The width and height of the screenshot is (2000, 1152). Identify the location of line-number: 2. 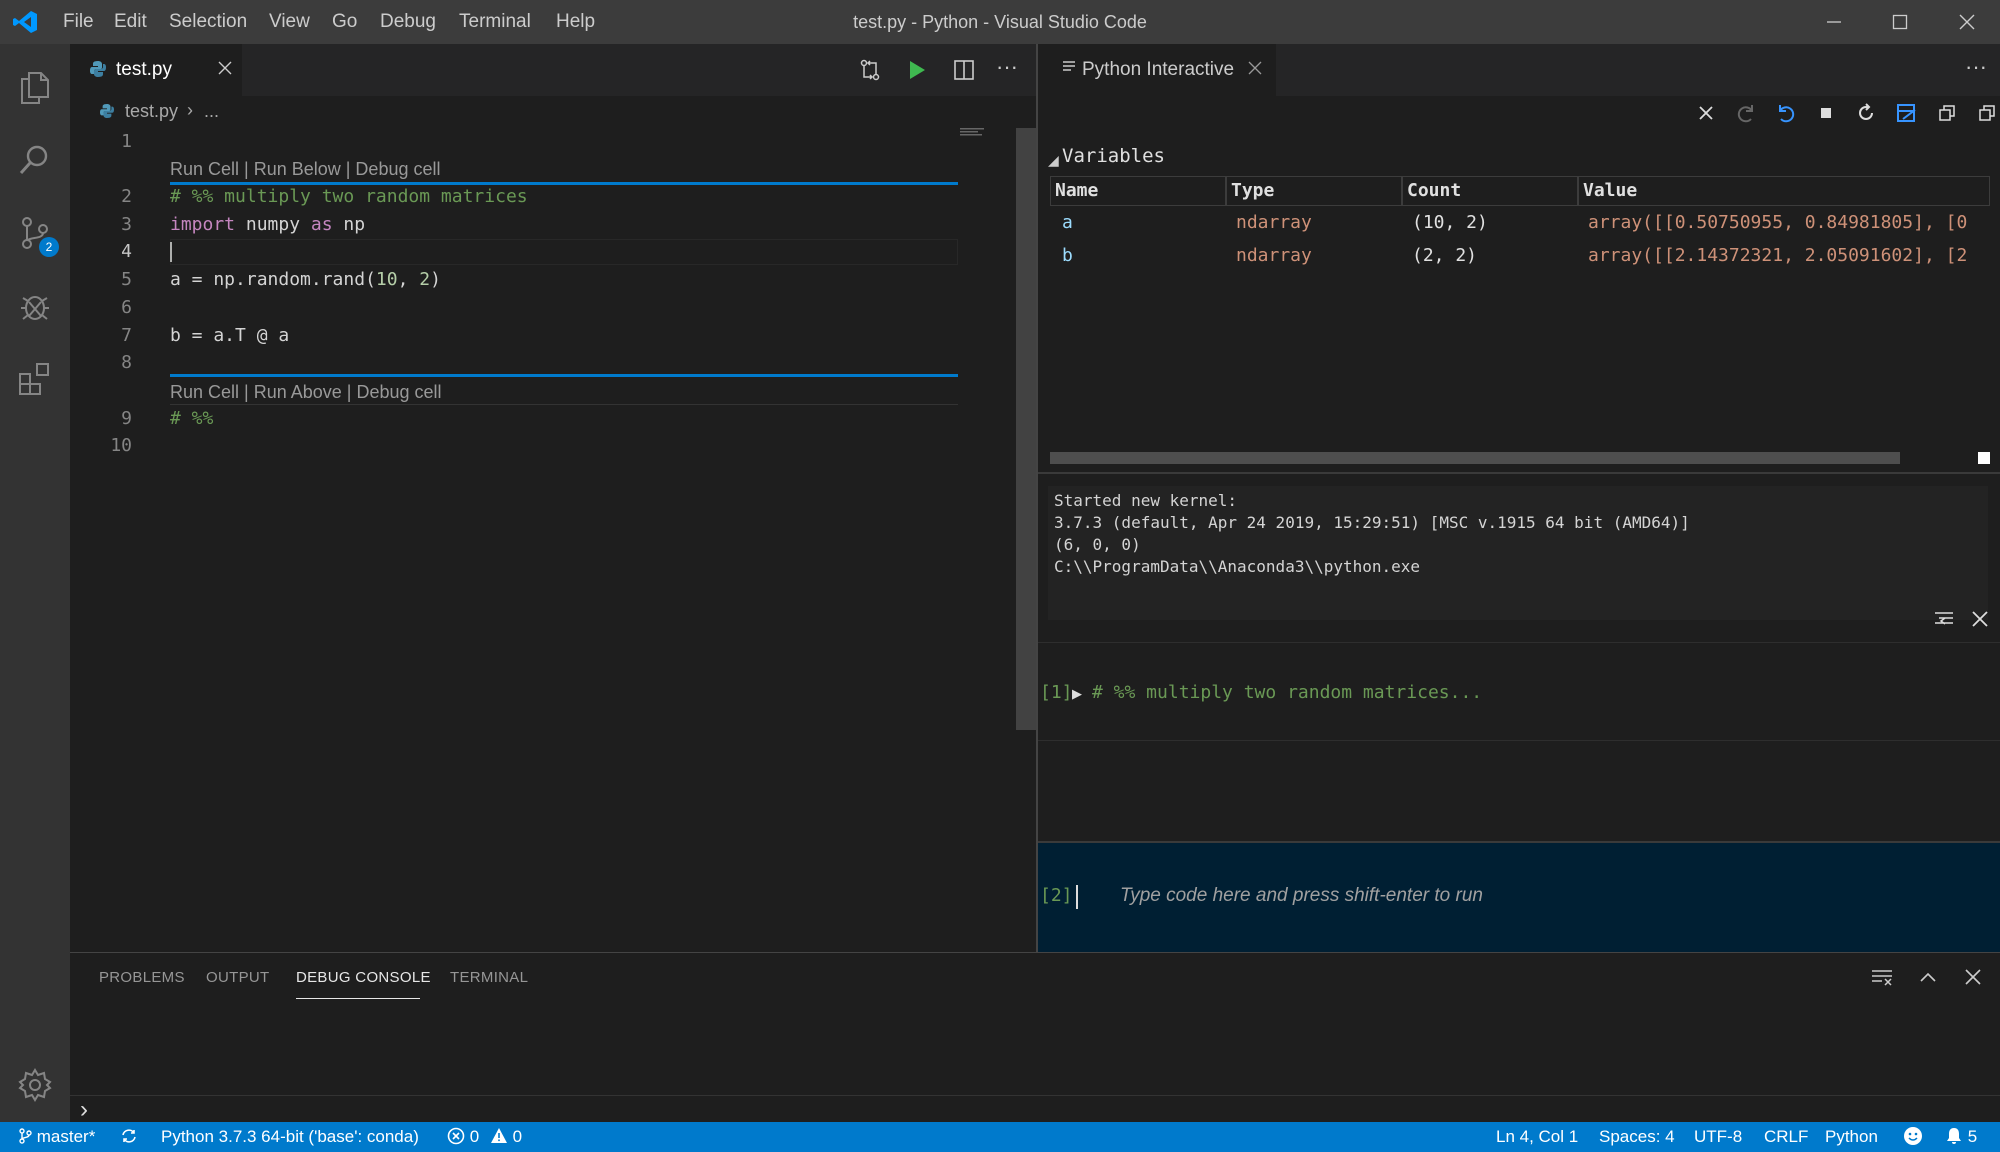
(101, 196).